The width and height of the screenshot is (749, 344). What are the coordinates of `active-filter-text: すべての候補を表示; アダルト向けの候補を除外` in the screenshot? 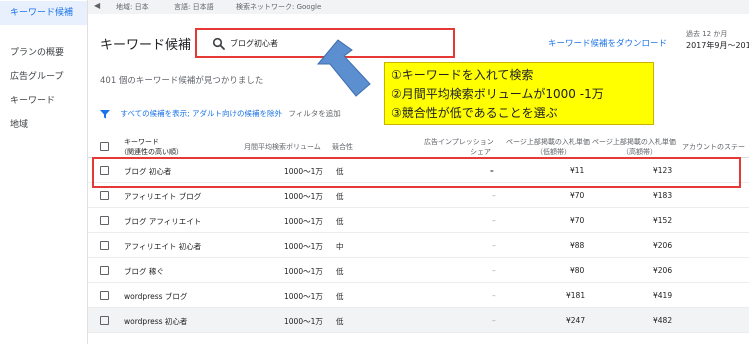 It's located at (201, 113).